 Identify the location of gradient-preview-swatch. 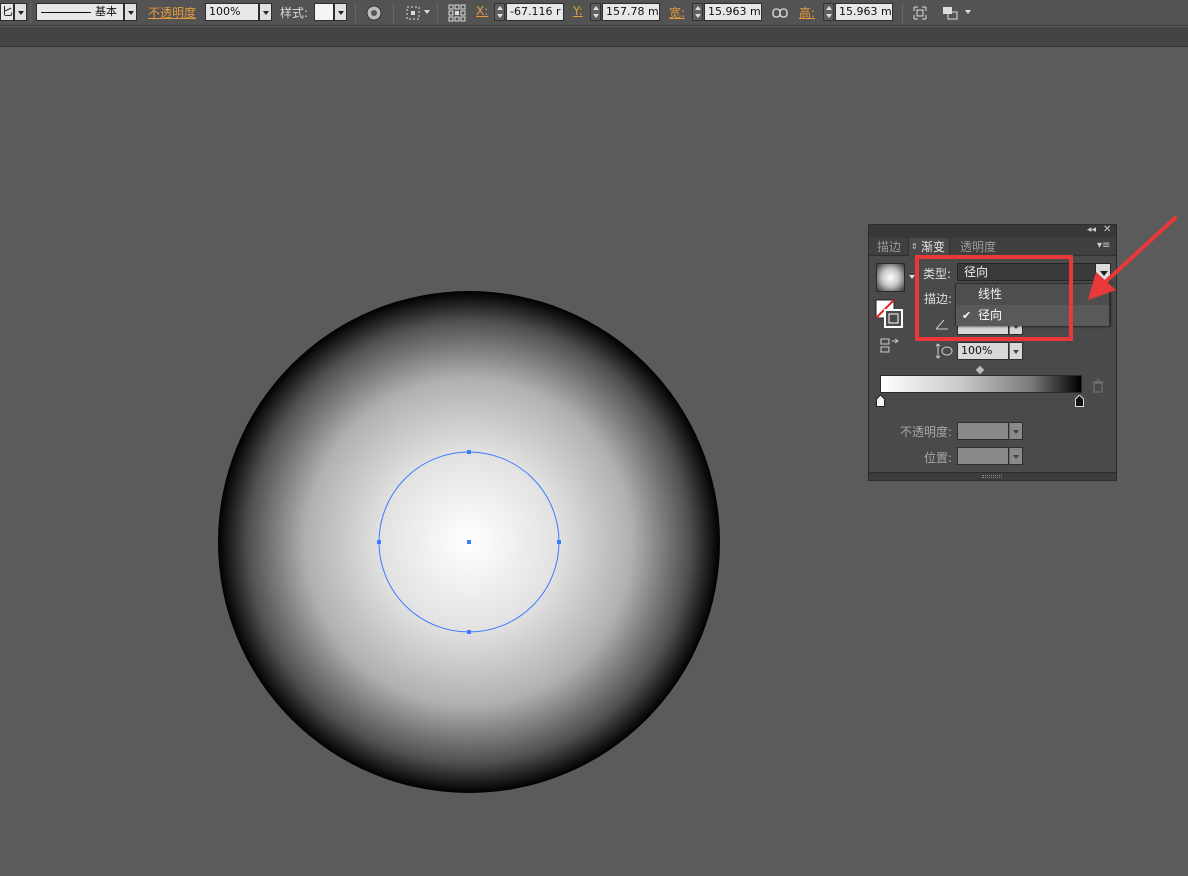
(890, 277).